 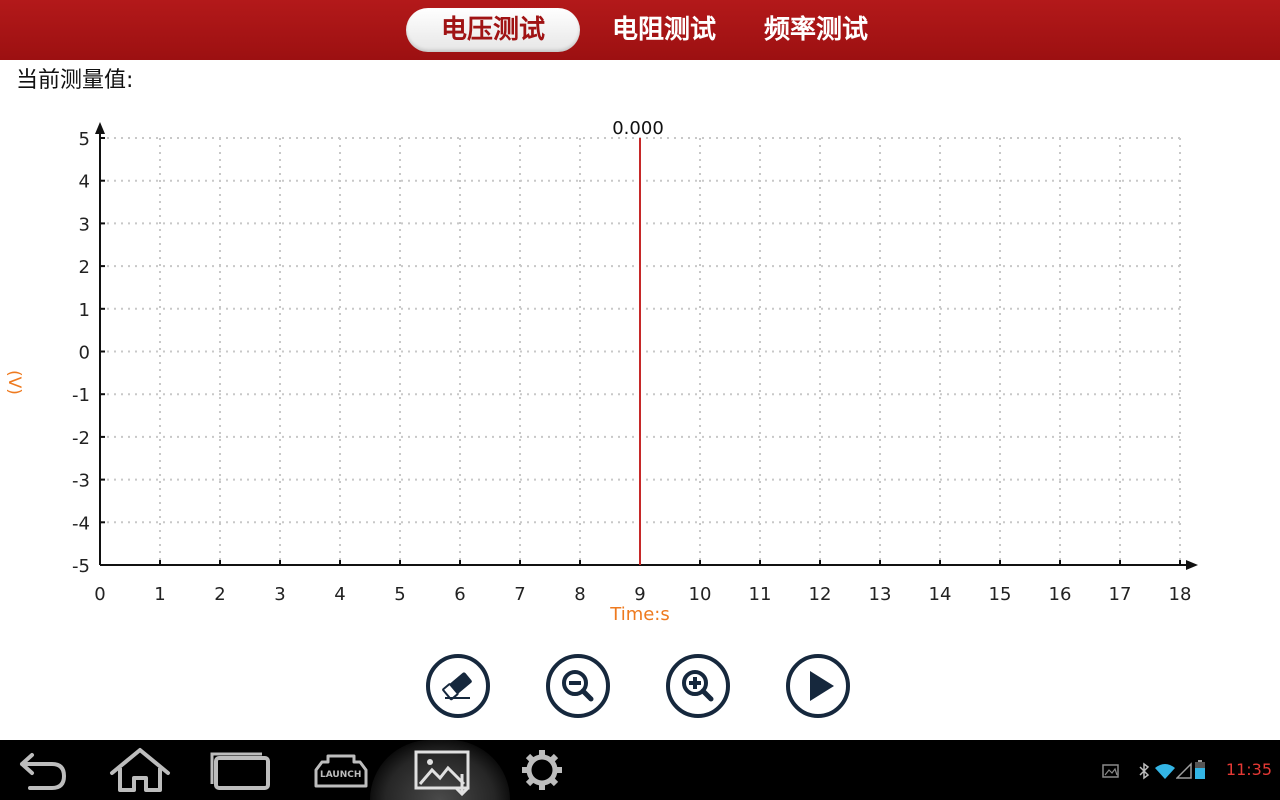 I want to click on x-tick-label: 7, so click(x=519, y=594).